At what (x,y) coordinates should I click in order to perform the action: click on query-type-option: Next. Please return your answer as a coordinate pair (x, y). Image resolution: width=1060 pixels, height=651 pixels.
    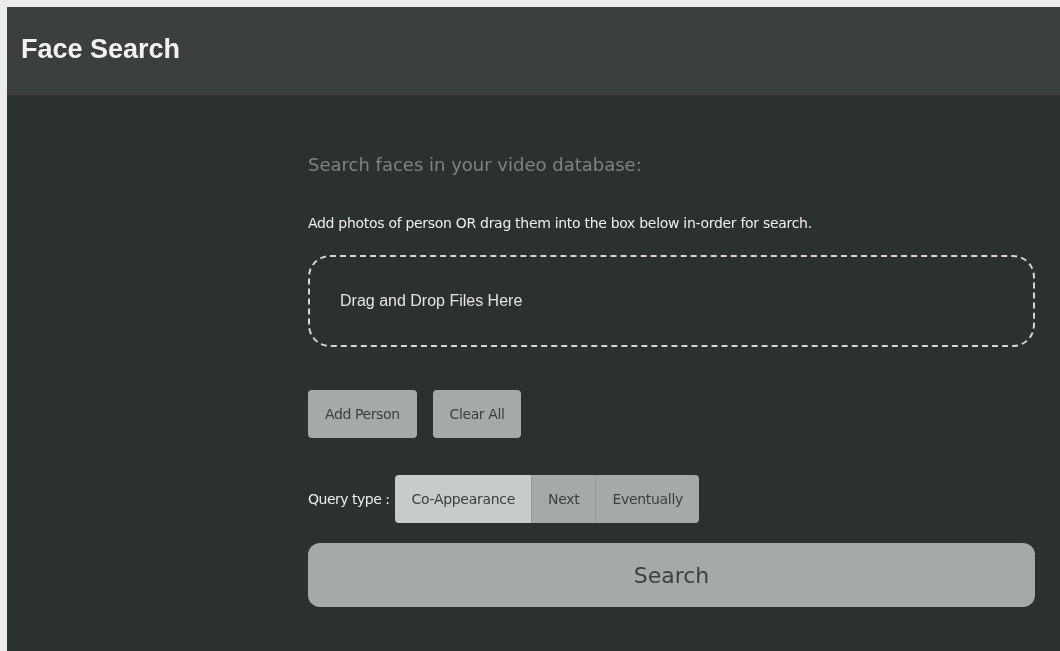
    Looking at the image, I should click on (563, 499).